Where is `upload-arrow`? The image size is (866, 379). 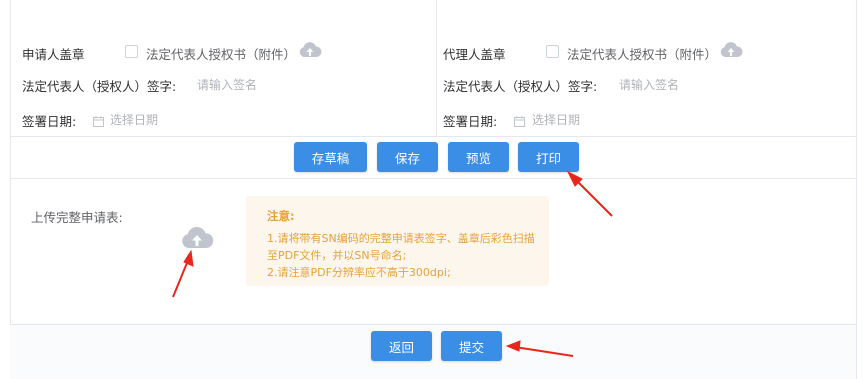
upload-arrow is located at coordinates (183, 273).